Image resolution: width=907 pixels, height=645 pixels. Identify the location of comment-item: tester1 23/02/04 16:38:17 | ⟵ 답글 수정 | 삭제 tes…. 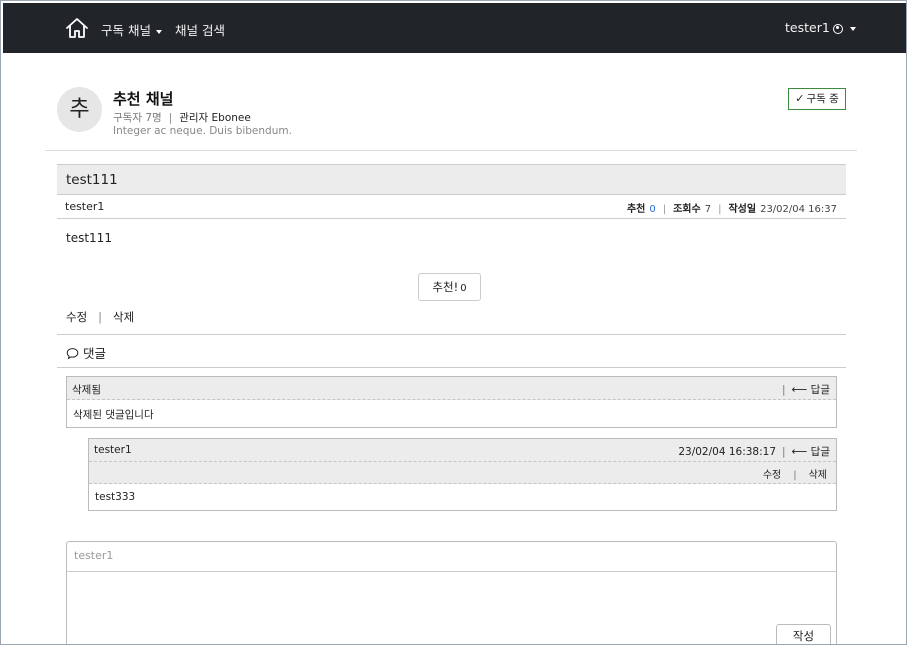
(462, 474).